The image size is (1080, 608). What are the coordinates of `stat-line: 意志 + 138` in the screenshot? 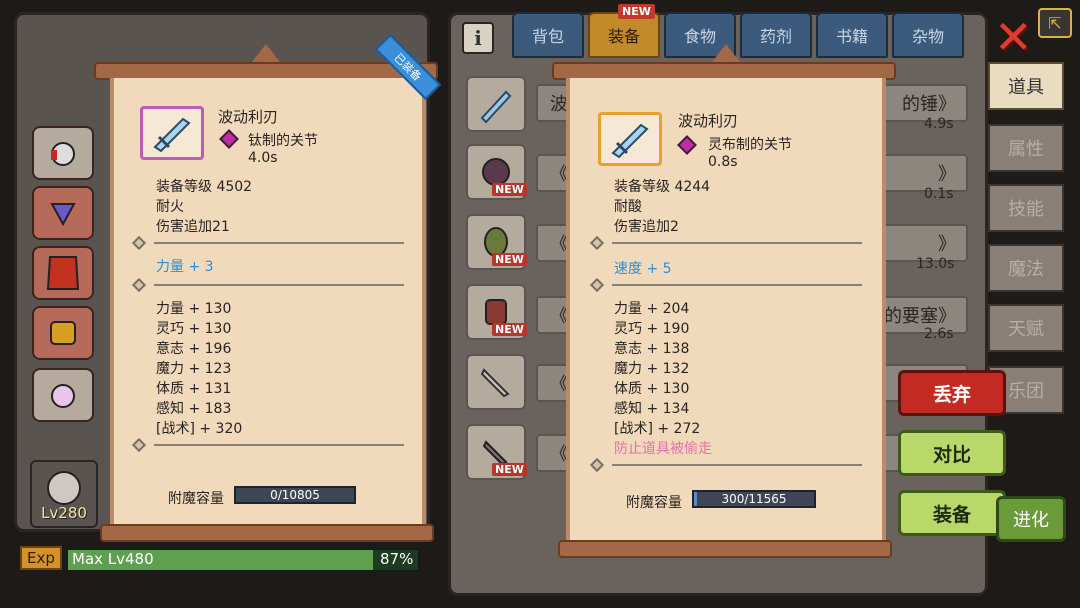 It's located at (652, 349).